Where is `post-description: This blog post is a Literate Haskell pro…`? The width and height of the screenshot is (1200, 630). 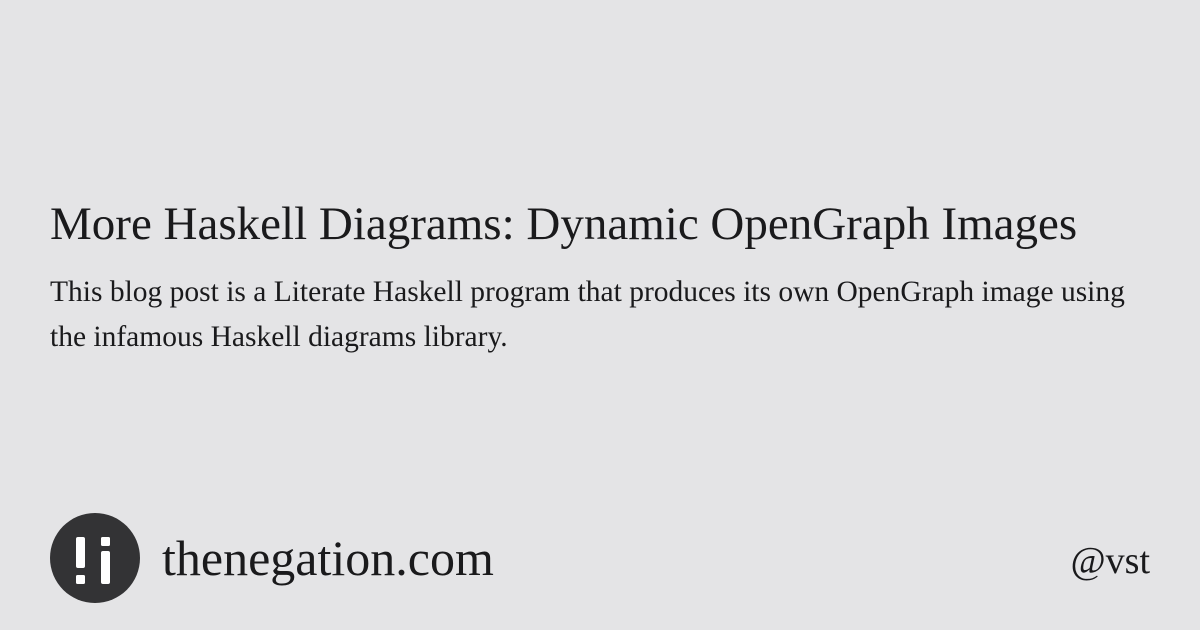
post-description: This blog post is a Literate Haskell pro… is located at coordinates (587, 314).